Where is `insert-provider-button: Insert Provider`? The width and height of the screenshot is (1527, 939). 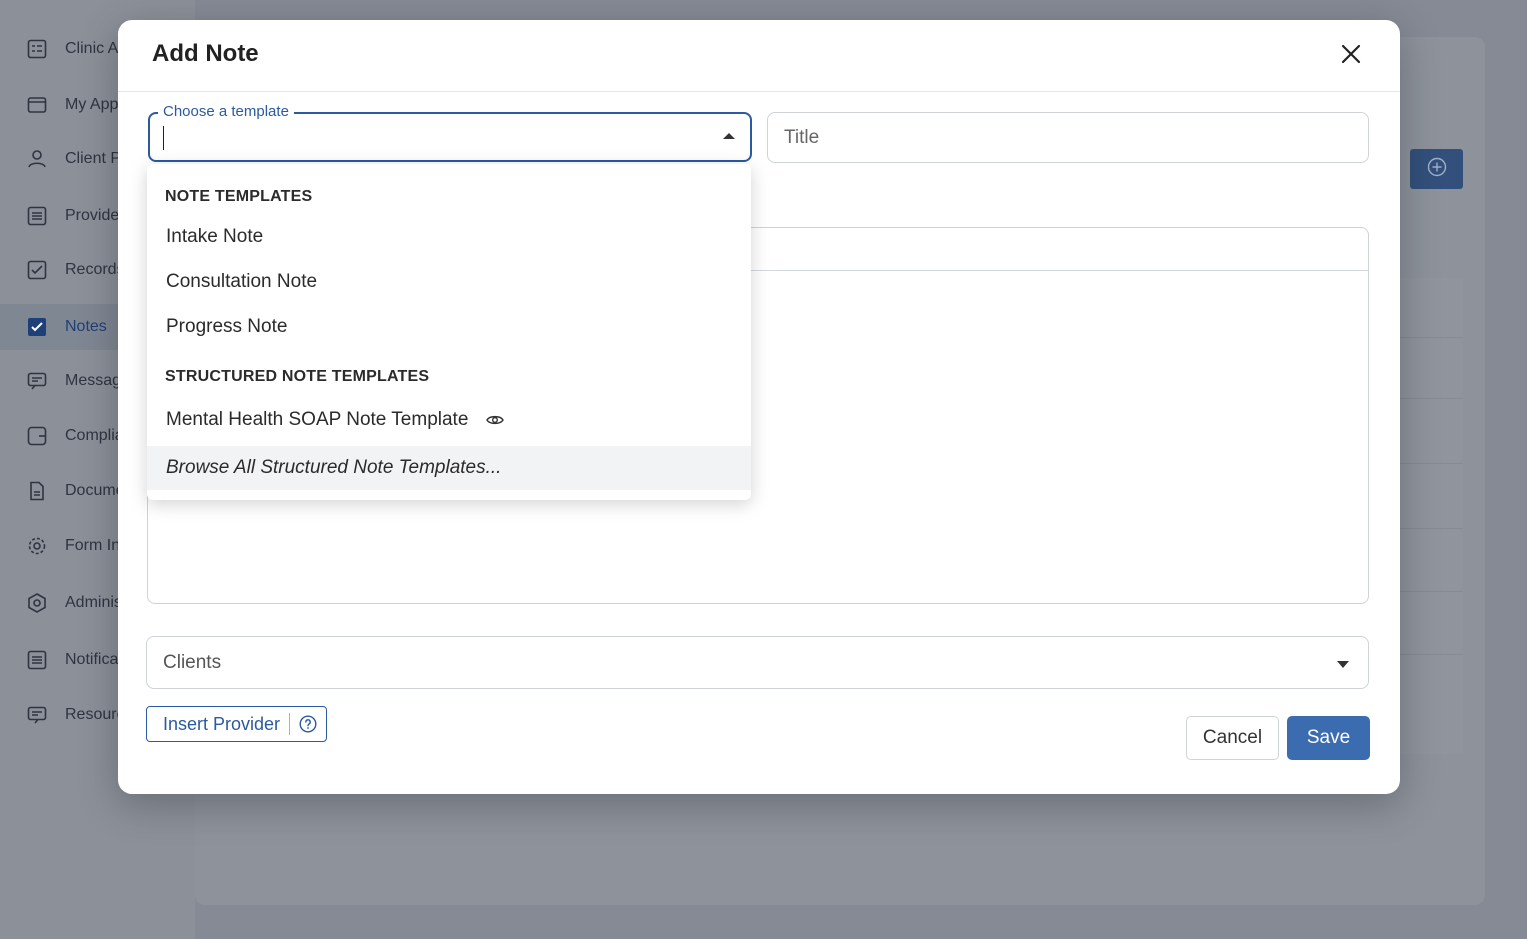 insert-provider-button: Insert Provider is located at coordinates (236, 724).